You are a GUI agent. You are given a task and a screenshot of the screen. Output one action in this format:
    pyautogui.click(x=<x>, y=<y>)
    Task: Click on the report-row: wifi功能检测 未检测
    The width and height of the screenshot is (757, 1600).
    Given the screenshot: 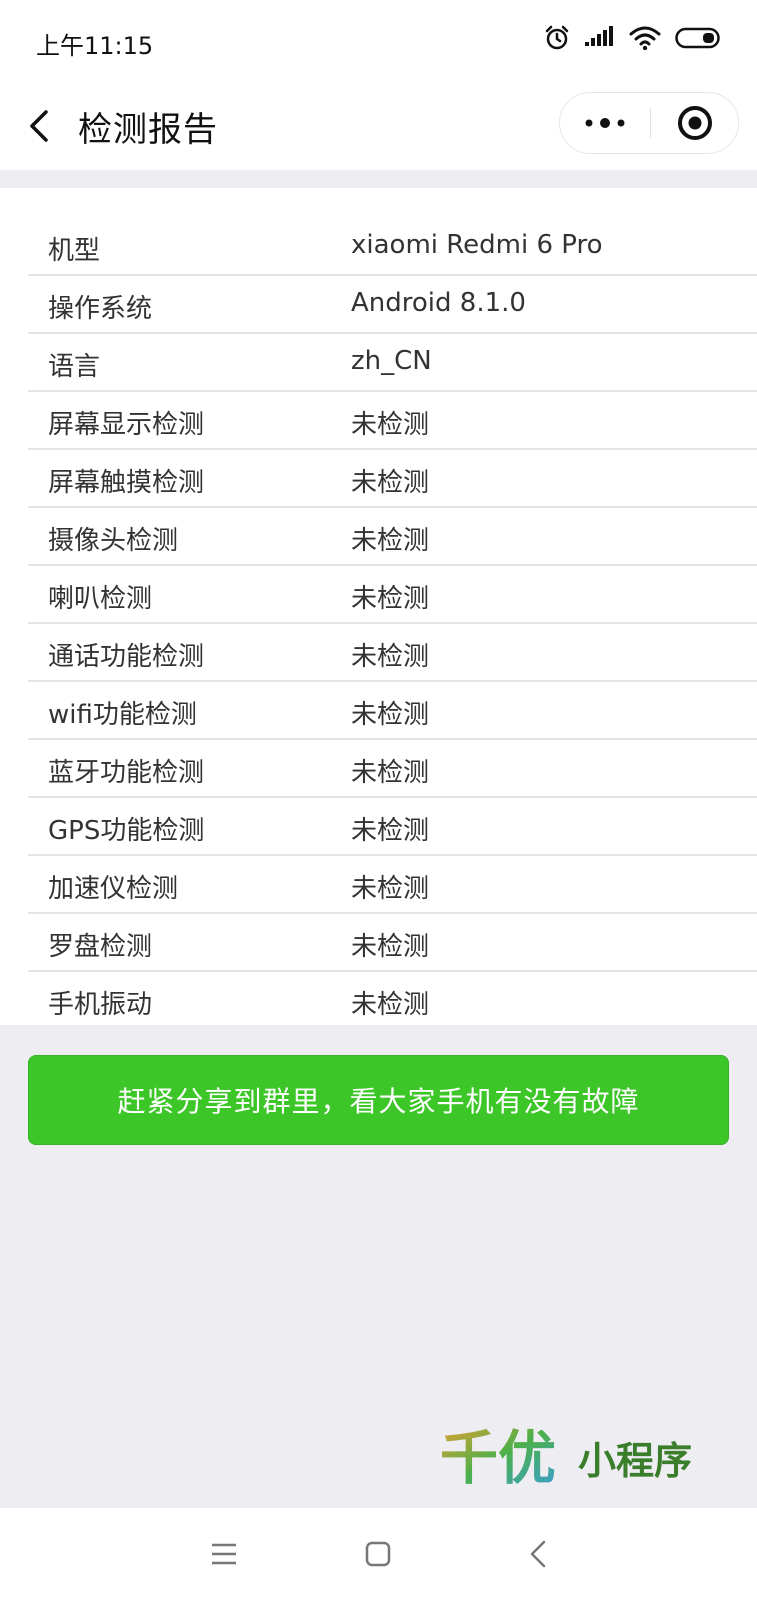 What is the action you would take?
    pyautogui.click(x=392, y=711)
    